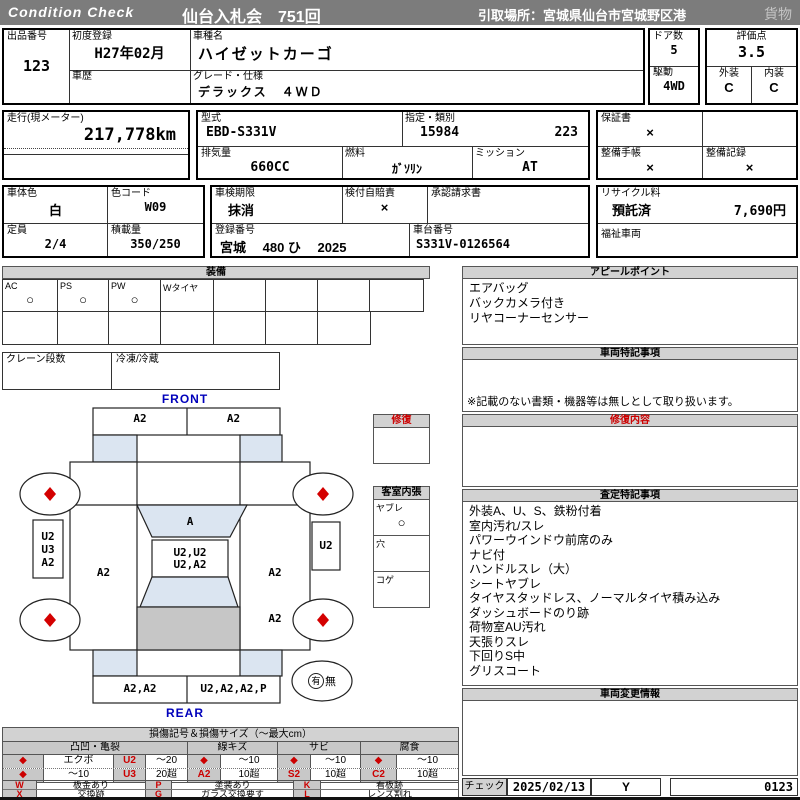 This screenshot has height=800, width=800. What do you see at coordinates (300, 129) in the screenshot?
I see `type-cell: 型式 EBD-S331V` at bounding box center [300, 129].